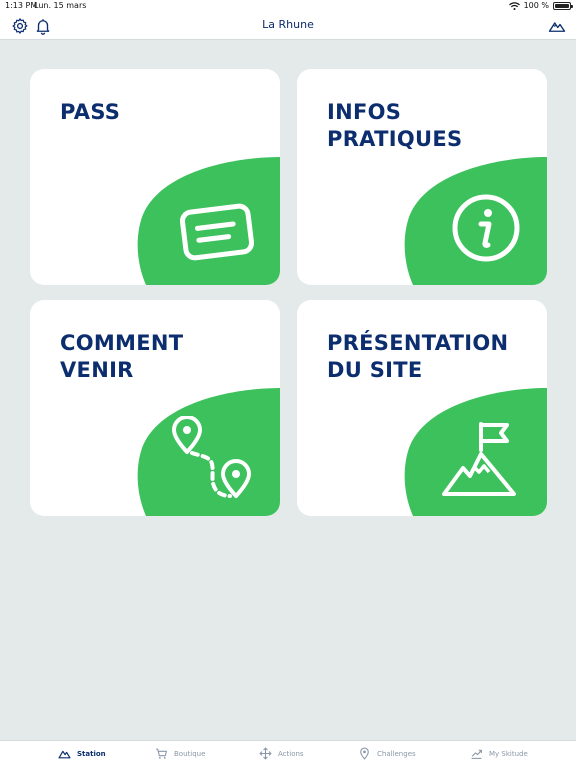 The width and height of the screenshot is (576, 768). Describe the element at coordinates (217, 232) in the screenshot. I see `ticket-icon` at that location.